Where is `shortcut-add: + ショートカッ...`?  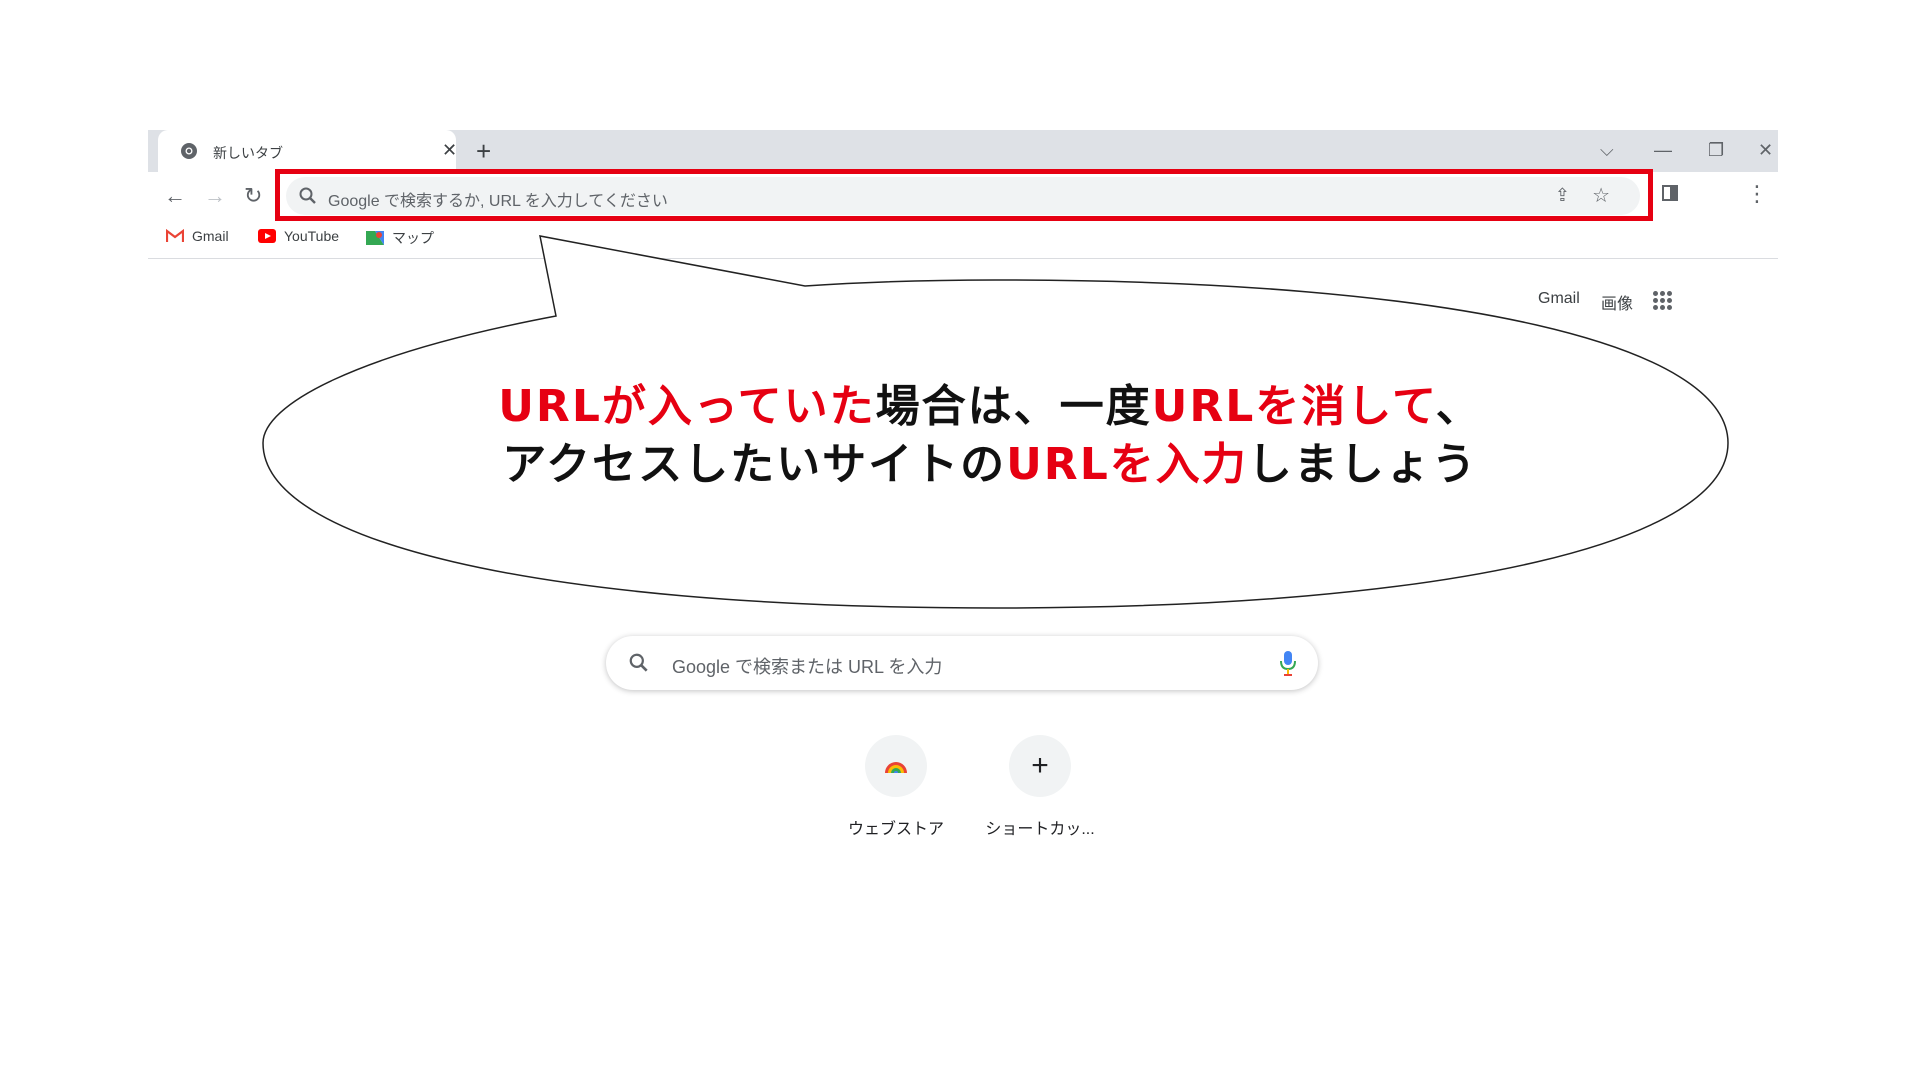 shortcut-add: + ショートカッ... is located at coordinates (1040, 787).